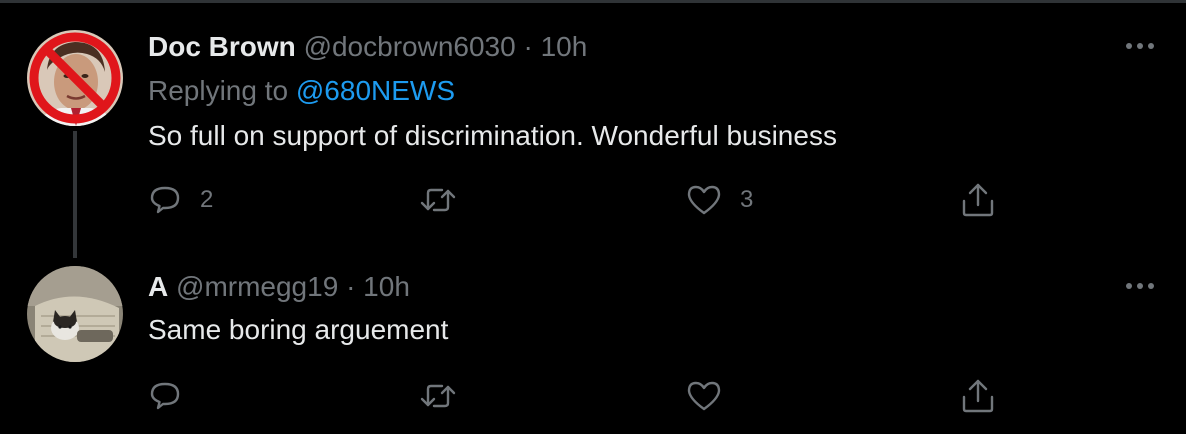  I want to click on prohibited-avatar-icon, so click(75, 78).